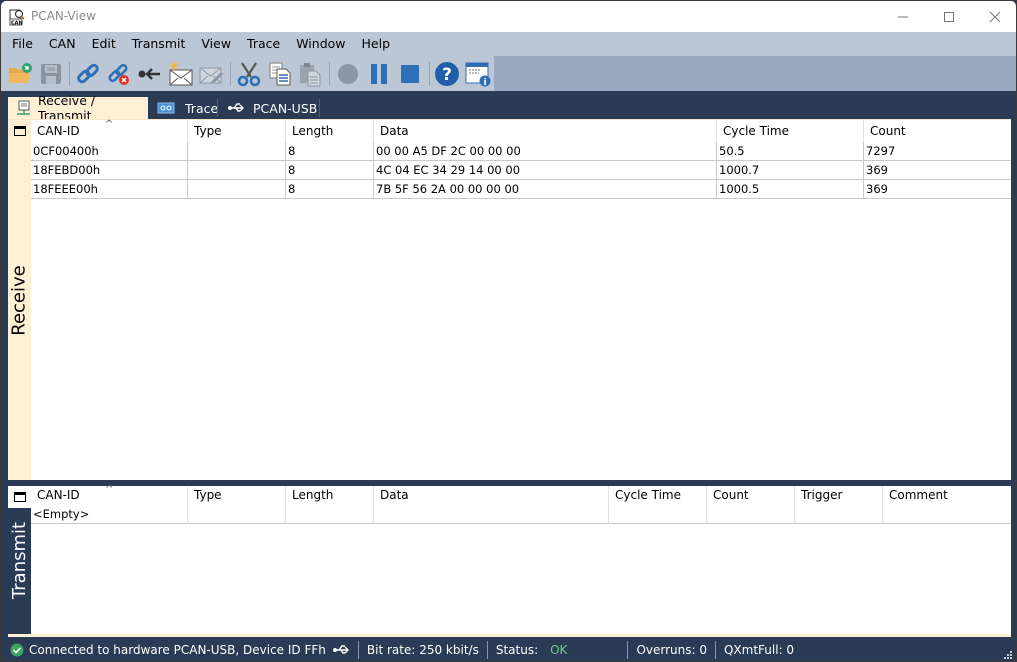  I want to click on menu-help: Help, so click(376, 44).